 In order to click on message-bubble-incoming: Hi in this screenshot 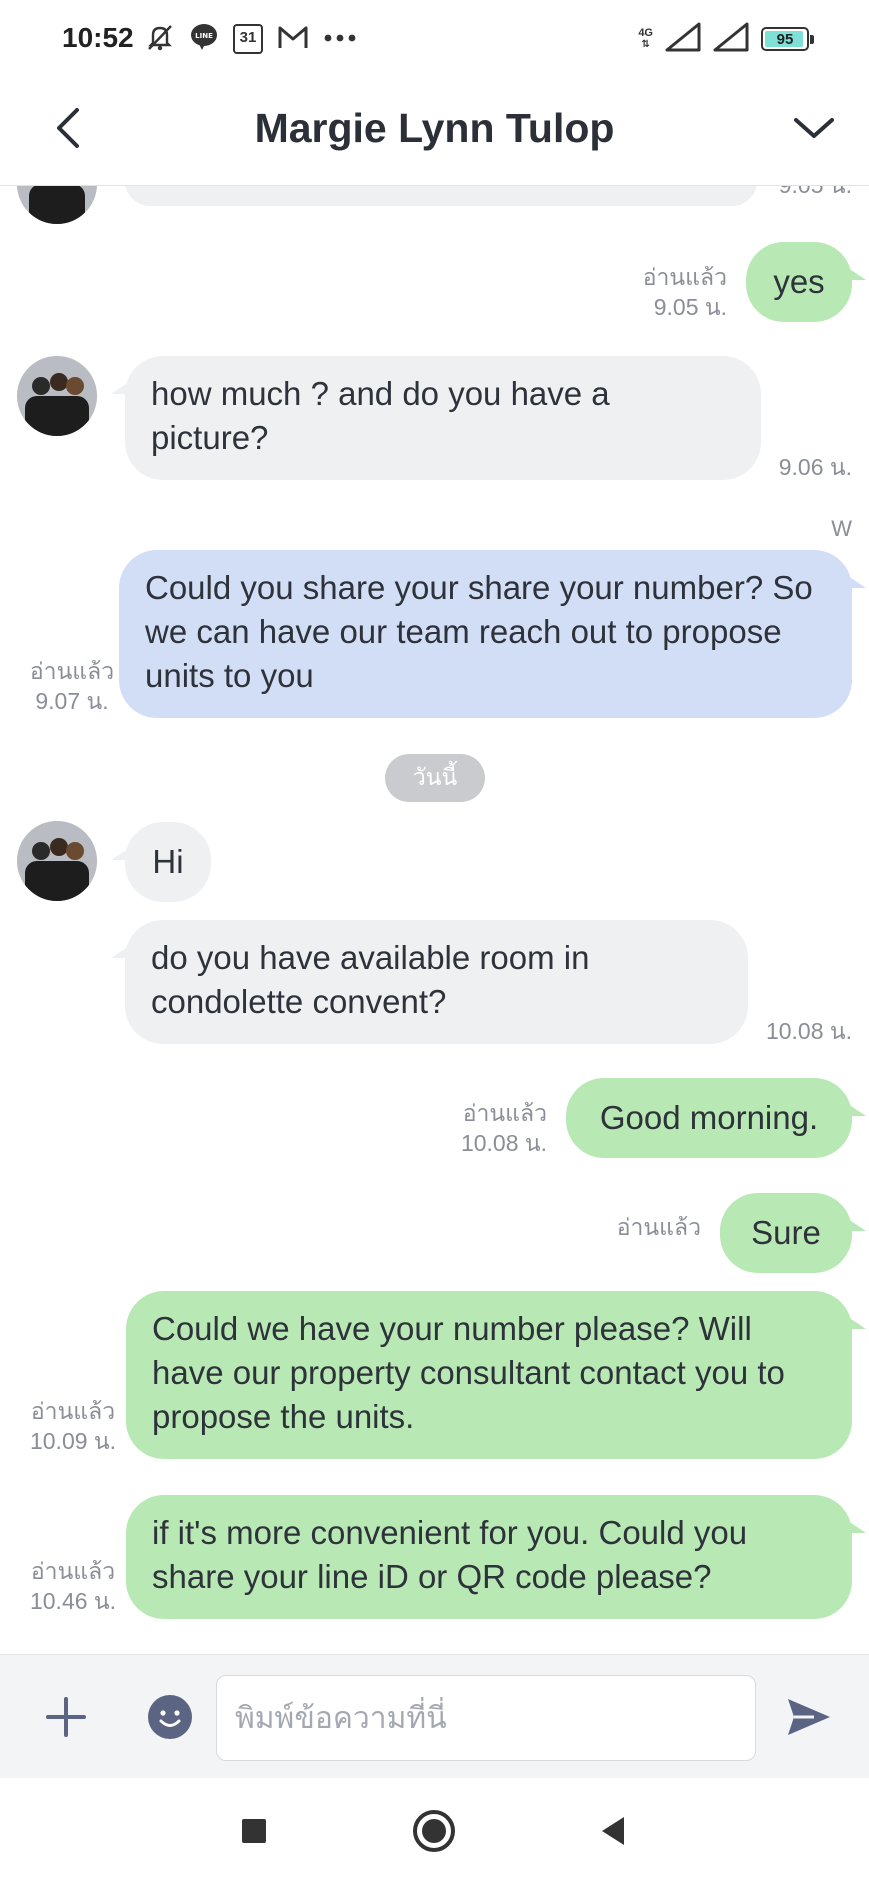, I will do `click(161, 862)`.